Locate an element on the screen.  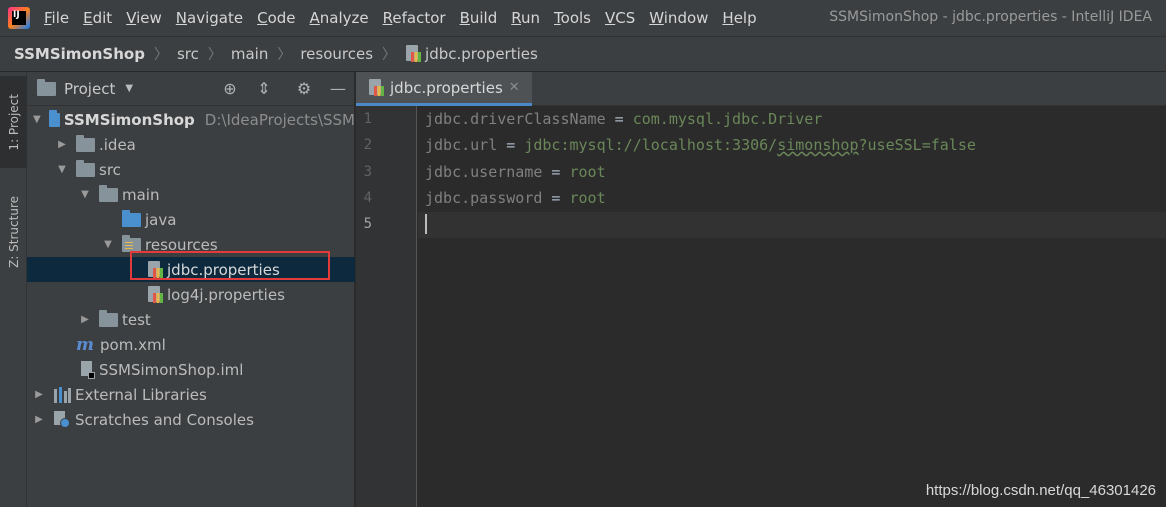
tool-window-stripe: 1: Project Z: Structure is located at coordinates (13, 289).